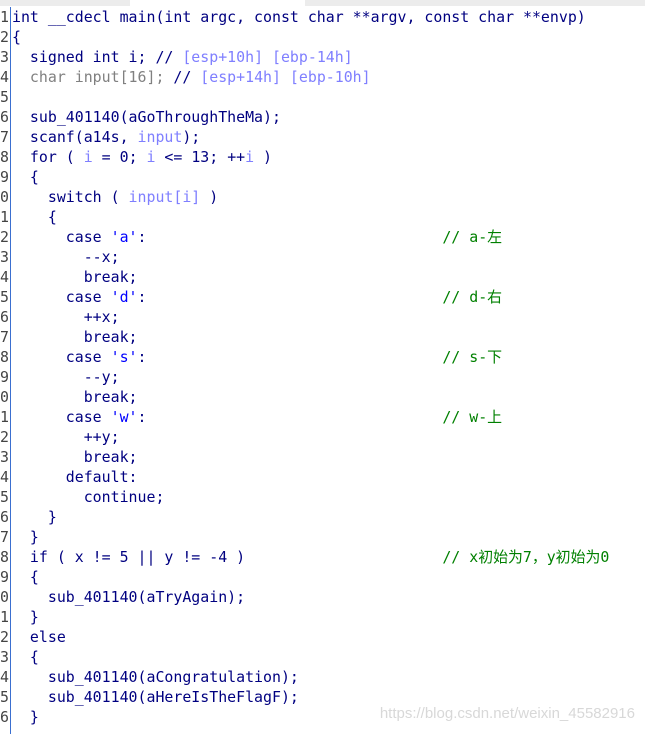 The height and width of the screenshot is (734, 645). I want to click on code-line: 2{, so click(322, 37).